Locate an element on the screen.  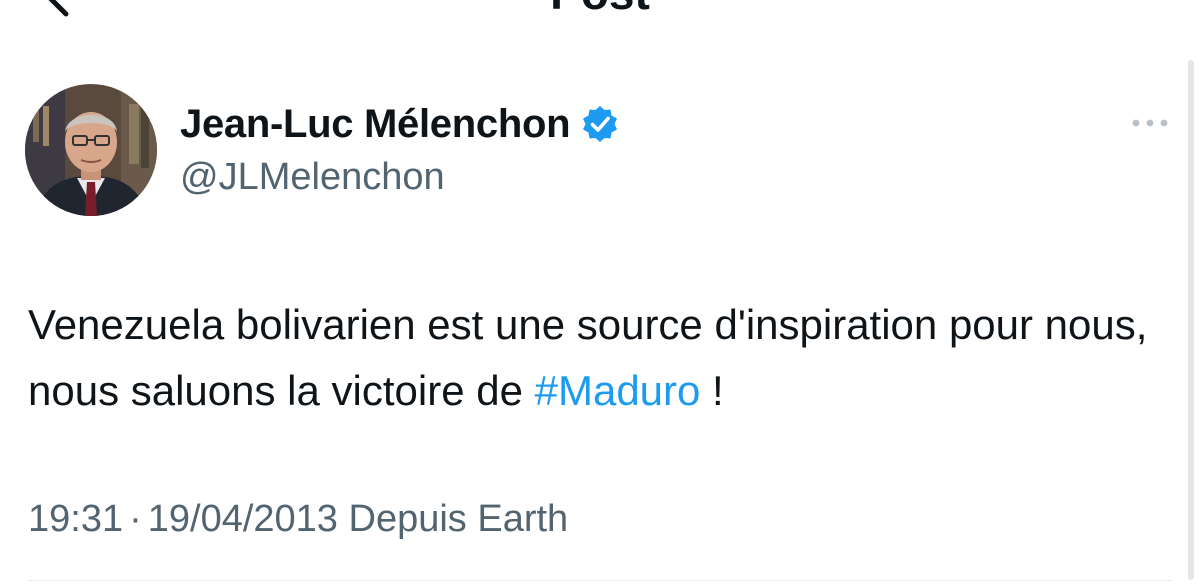
user-handle: @JLMelenchon is located at coordinates (312, 177).